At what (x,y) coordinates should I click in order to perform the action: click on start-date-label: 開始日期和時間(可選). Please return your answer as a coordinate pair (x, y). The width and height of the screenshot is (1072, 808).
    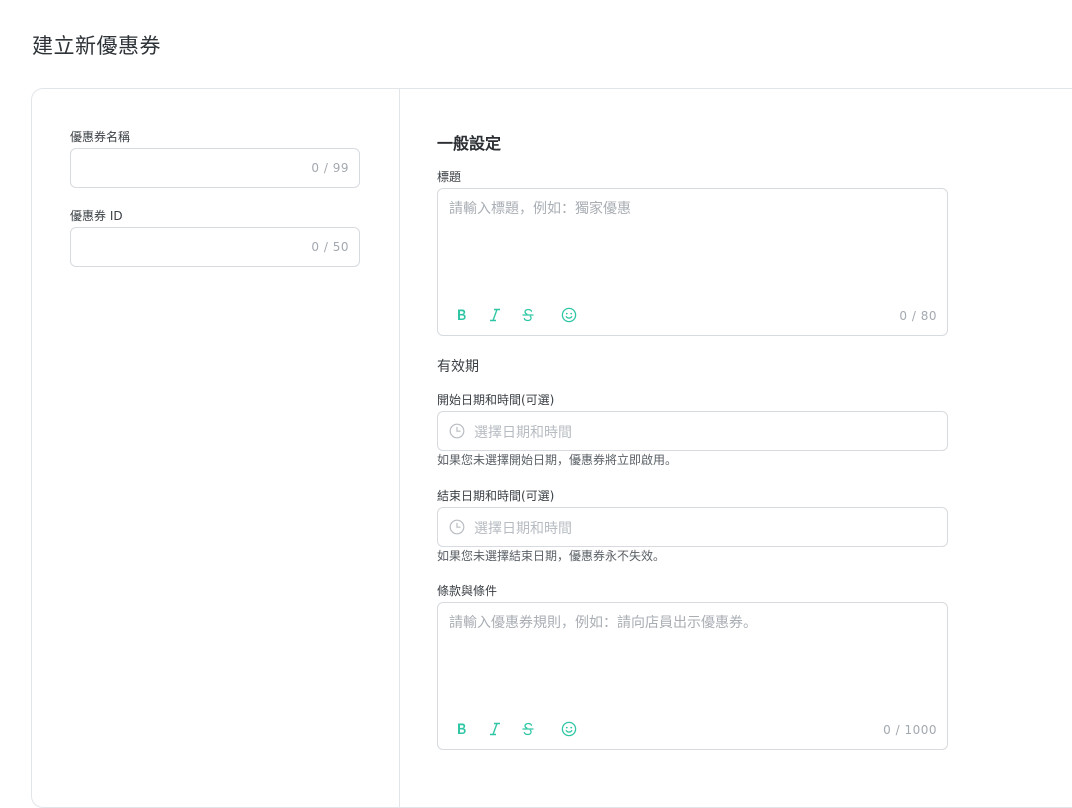
    Looking at the image, I should click on (496, 400).